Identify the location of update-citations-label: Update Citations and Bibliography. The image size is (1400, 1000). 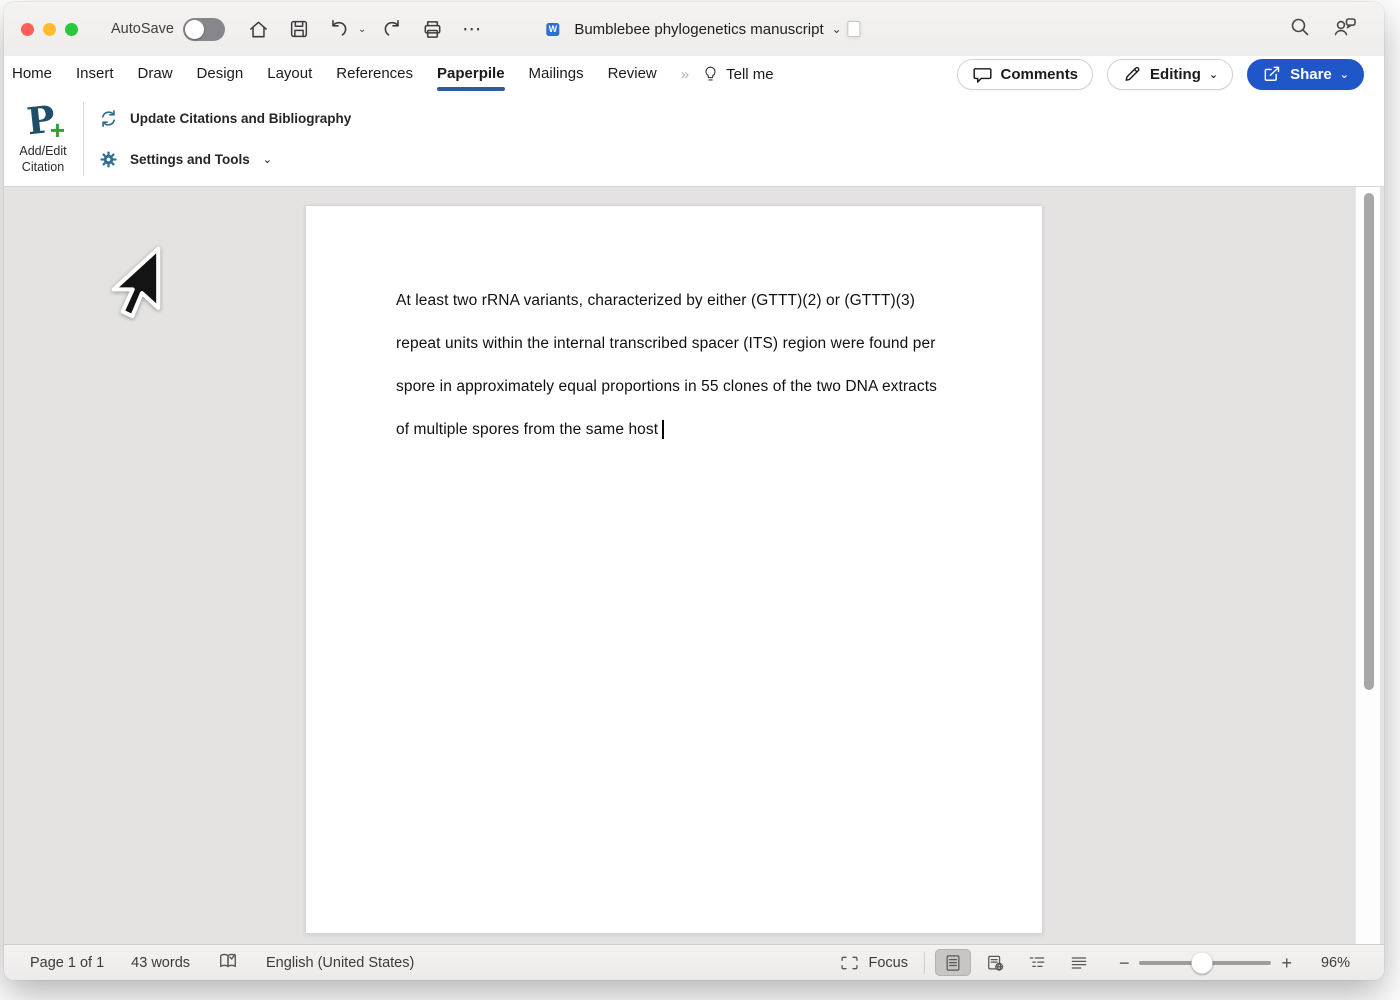
(241, 118).